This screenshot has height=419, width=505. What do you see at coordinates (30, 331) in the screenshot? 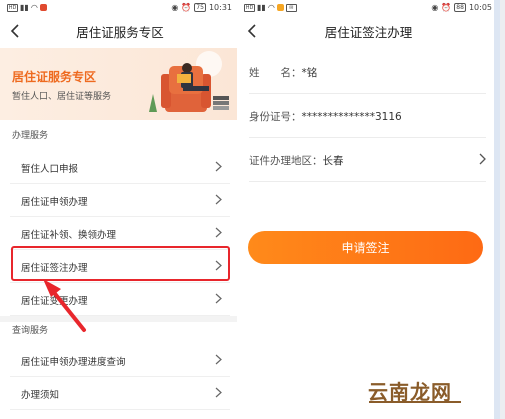
I see `section-label-query: 查询服务` at bounding box center [30, 331].